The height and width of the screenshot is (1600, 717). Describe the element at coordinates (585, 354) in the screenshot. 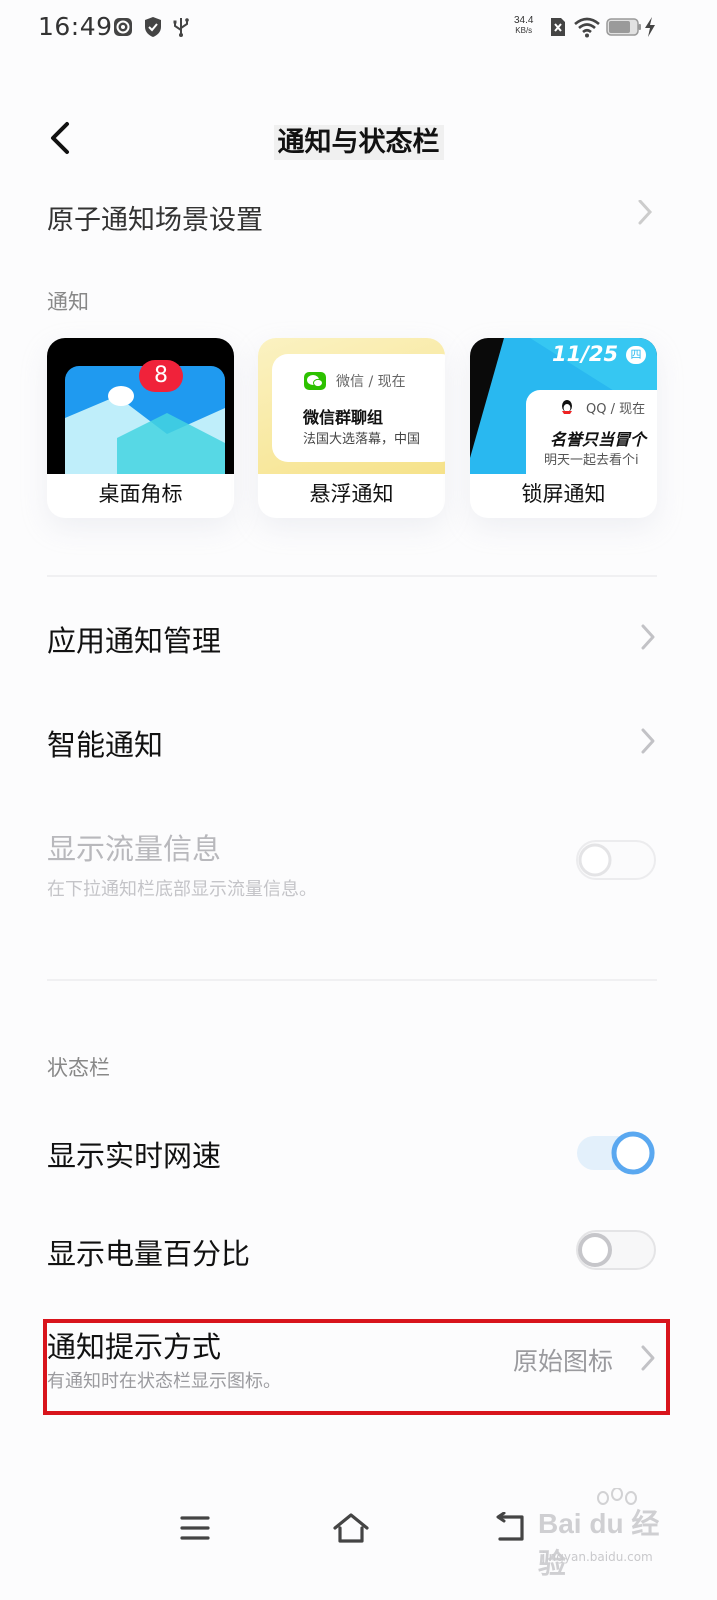

I see `lockscreen-date: 11/25` at that location.